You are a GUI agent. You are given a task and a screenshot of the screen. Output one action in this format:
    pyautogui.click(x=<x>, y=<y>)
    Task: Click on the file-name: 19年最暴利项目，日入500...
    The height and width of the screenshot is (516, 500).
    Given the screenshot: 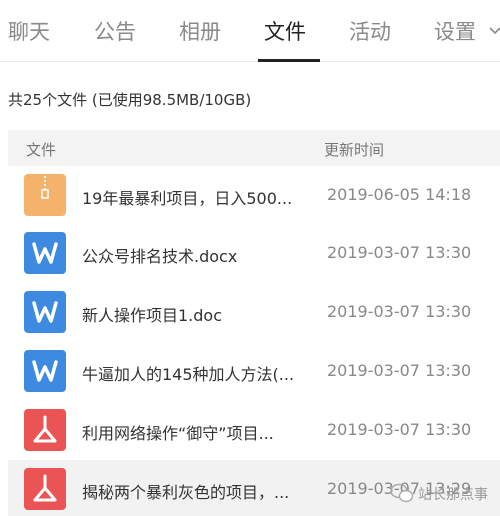 What is the action you would take?
    pyautogui.click(x=187, y=198)
    